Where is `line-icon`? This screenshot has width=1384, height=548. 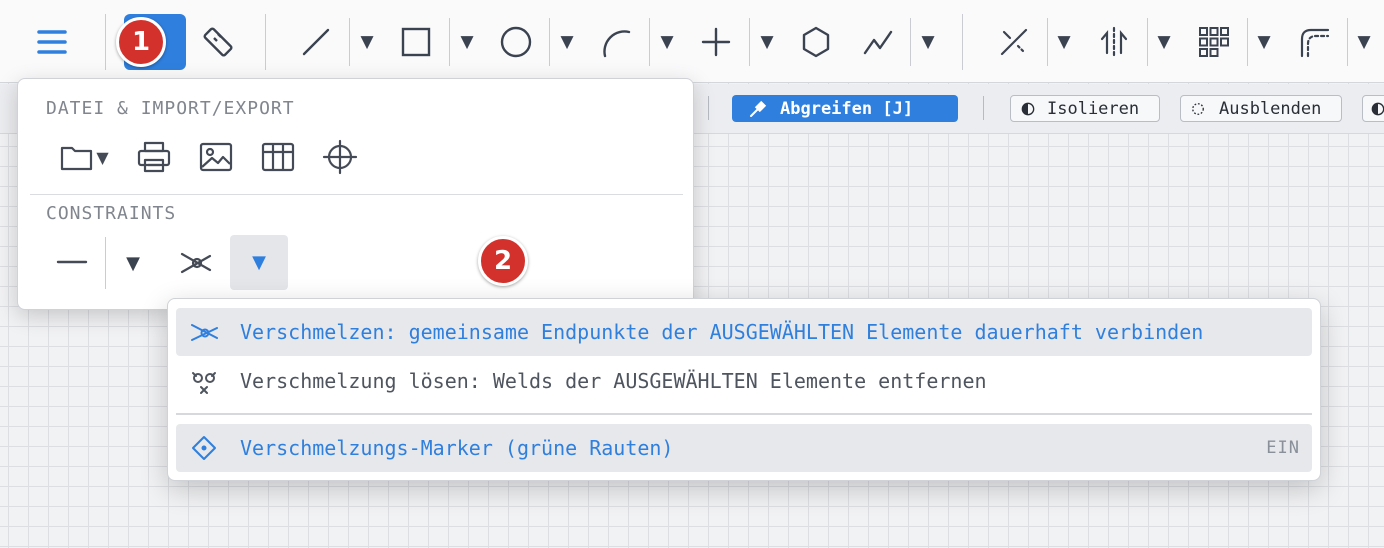 line-icon is located at coordinates (316, 42).